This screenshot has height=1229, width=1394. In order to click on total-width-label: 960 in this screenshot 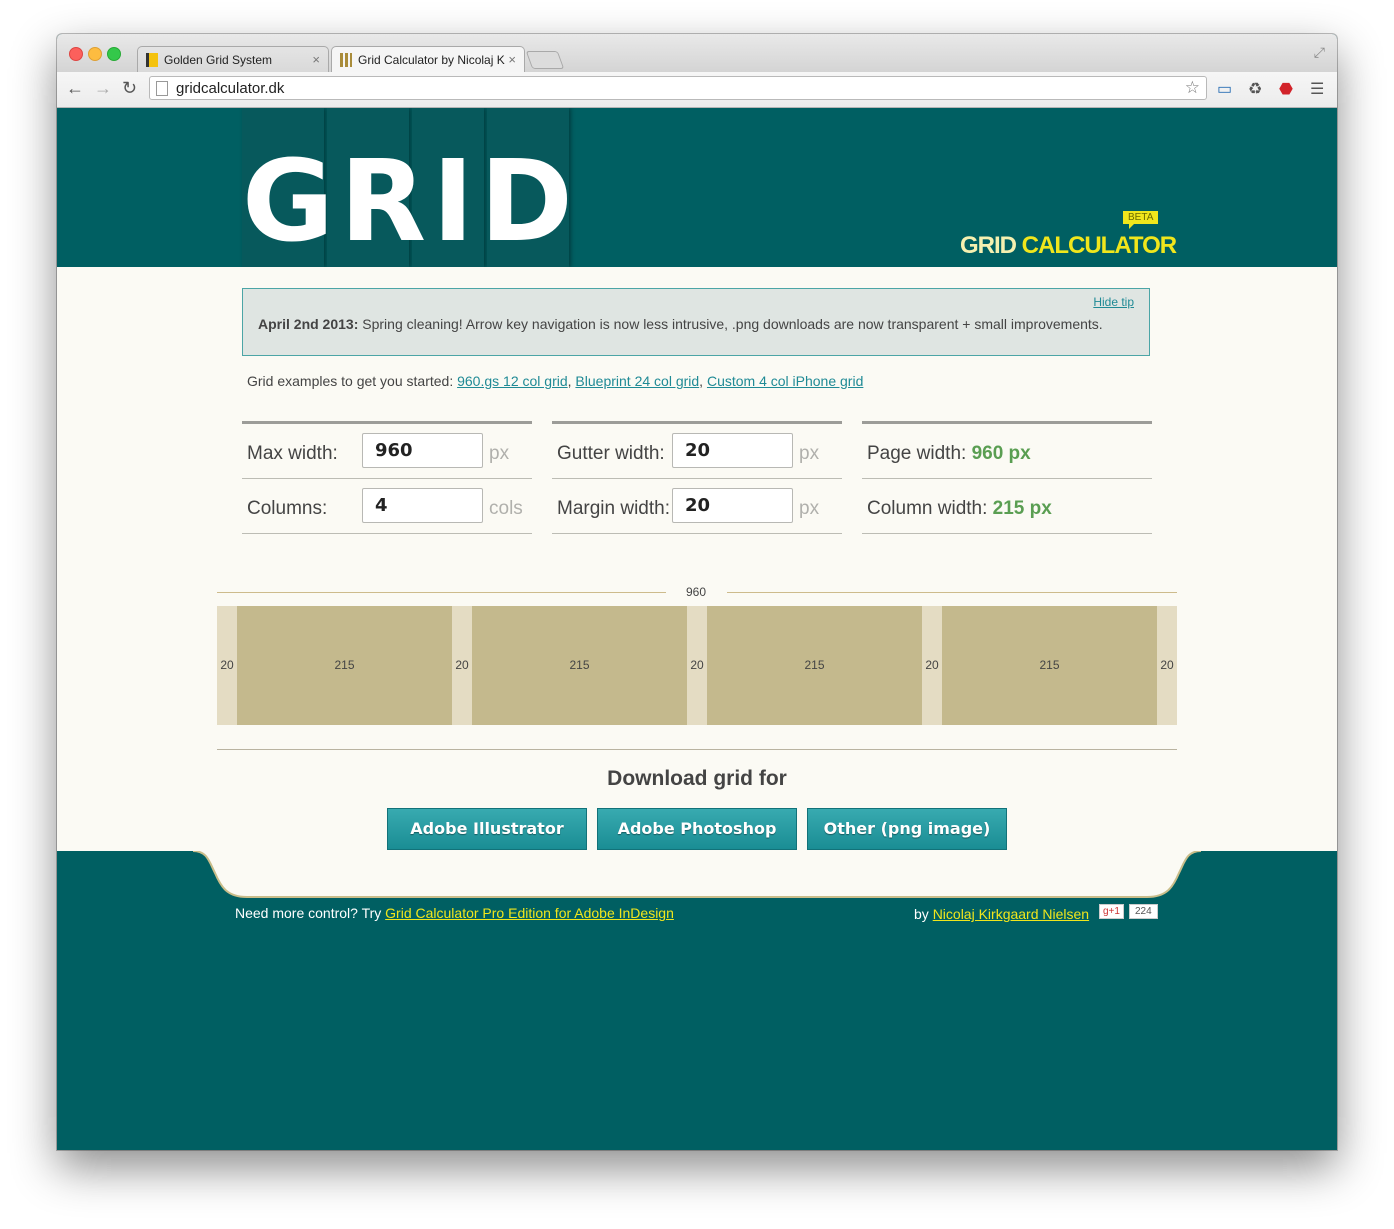, I will do `click(696, 592)`.